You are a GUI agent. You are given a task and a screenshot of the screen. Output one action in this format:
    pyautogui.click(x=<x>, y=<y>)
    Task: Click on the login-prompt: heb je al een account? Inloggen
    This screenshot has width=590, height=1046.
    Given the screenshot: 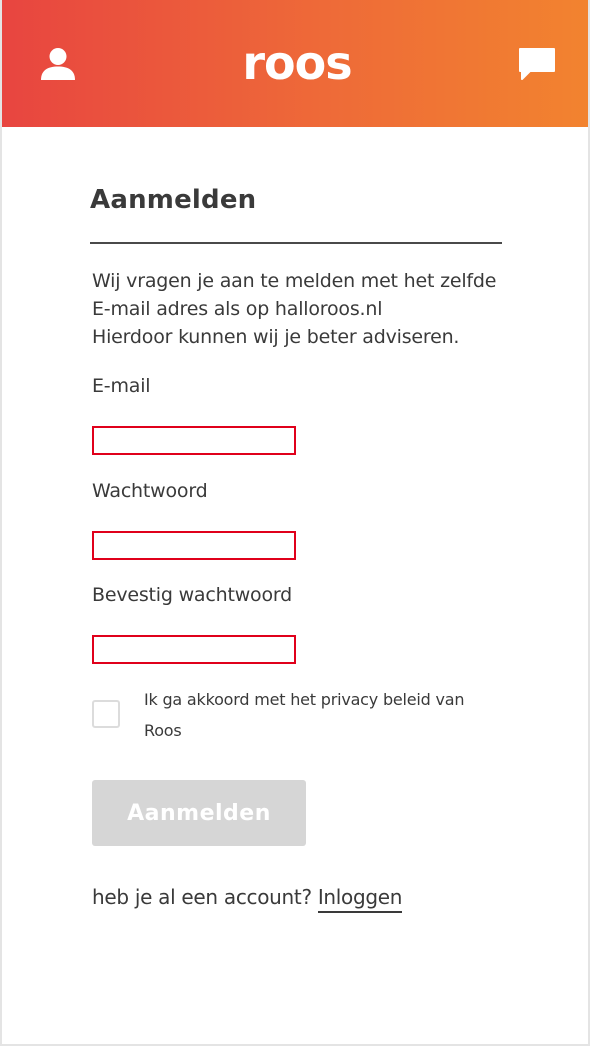 What is the action you would take?
    pyautogui.click(x=247, y=899)
    